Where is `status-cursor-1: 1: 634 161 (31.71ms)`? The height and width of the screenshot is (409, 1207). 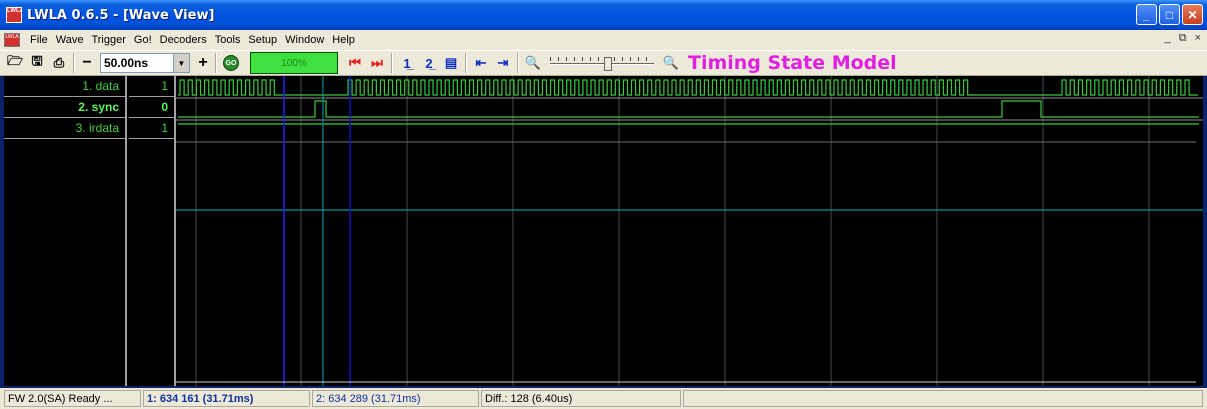 status-cursor-1: 1: 634 161 (31.71ms) is located at coordinates (226, 398).